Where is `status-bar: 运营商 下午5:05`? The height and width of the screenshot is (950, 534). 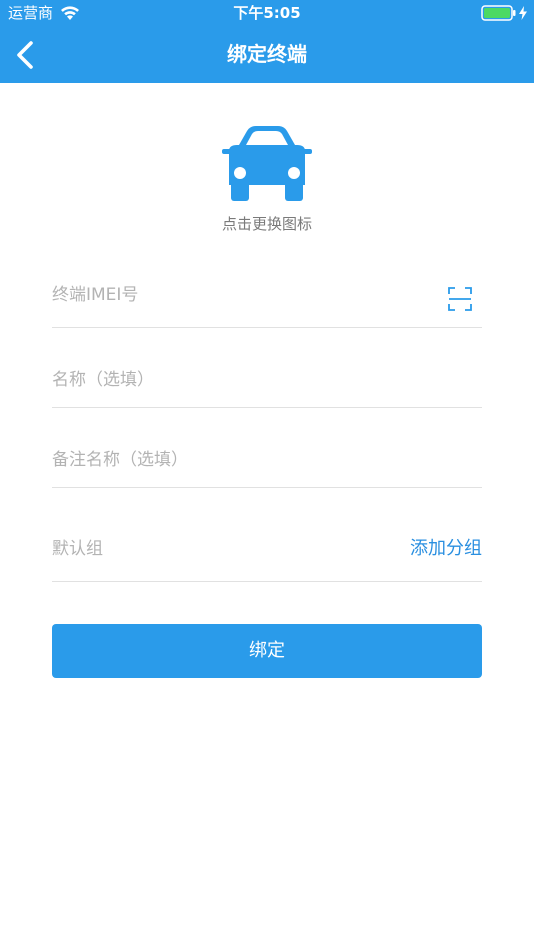 status-bar: 运营商 下午5:05 is located at coordinates (267, 13).